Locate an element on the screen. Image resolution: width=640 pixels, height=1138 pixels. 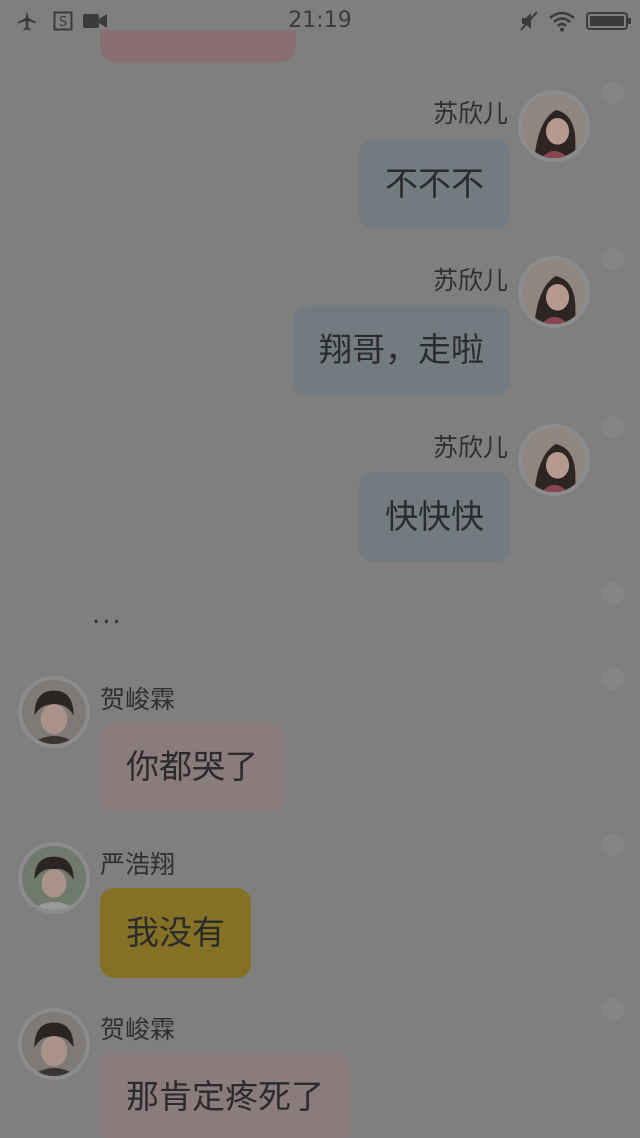
message-bubble: 不不不 is located at coordinates (434, 184).